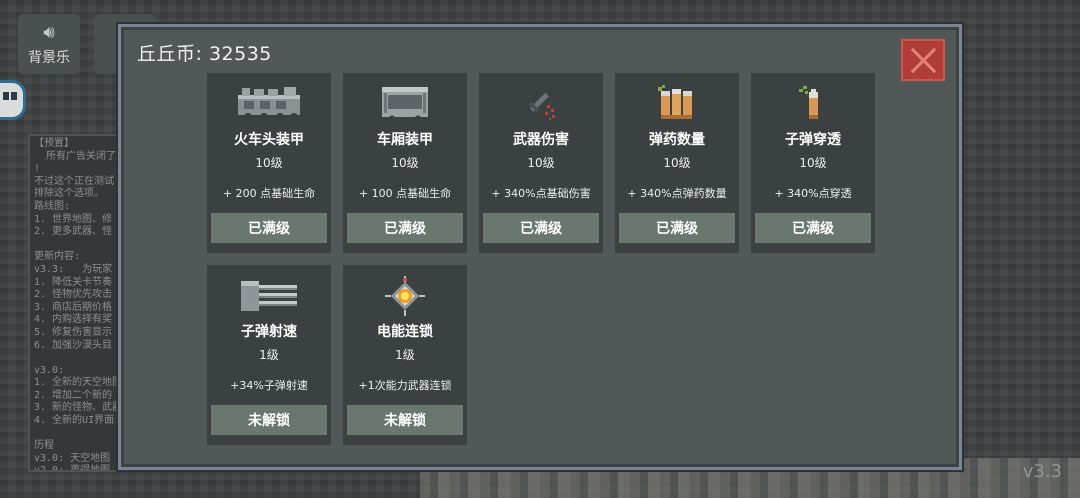  What do you see at coordinates (204, 52) in the screenshot?
I see `currency-display: 丘丘币: 32535` at bounding box center [204, 52].